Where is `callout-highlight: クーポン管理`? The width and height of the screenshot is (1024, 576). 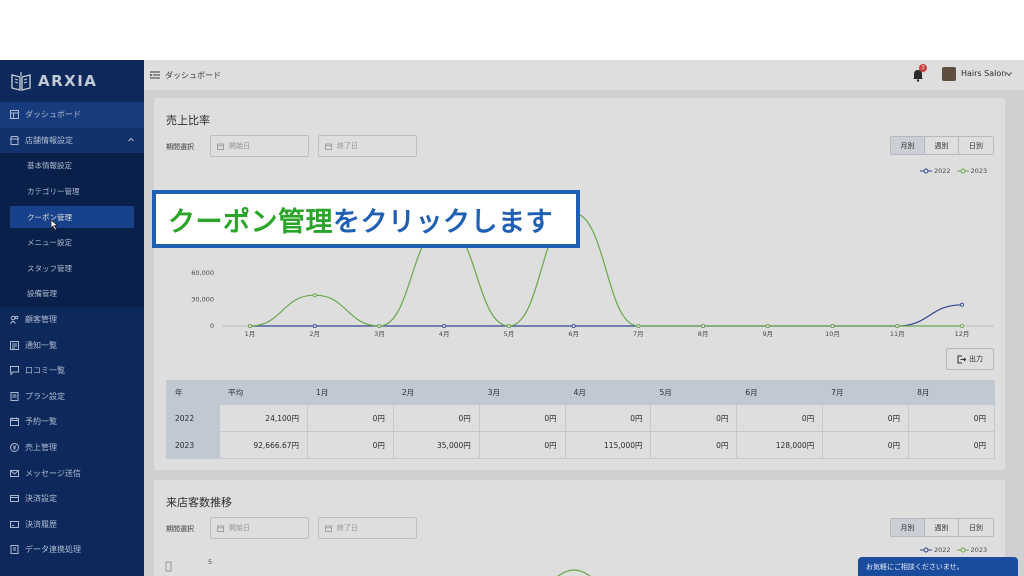 callout-highlight: クーポン管理 is located at coordinates (250, 222).